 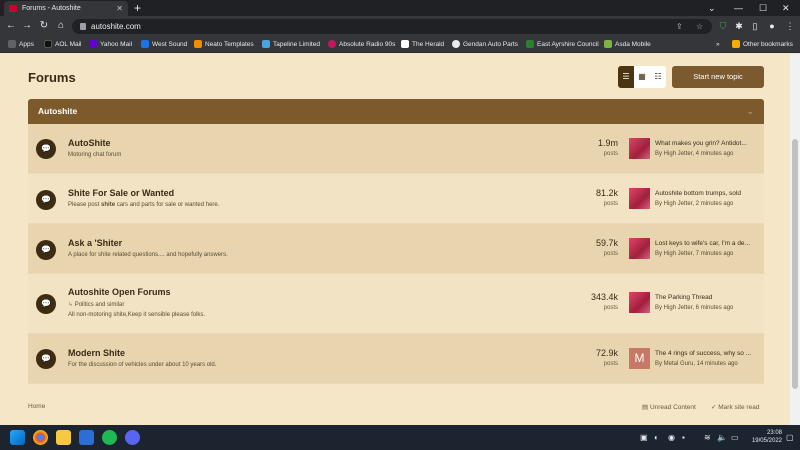 I want to click on west-sound-icon, so click(x=145, y=43).